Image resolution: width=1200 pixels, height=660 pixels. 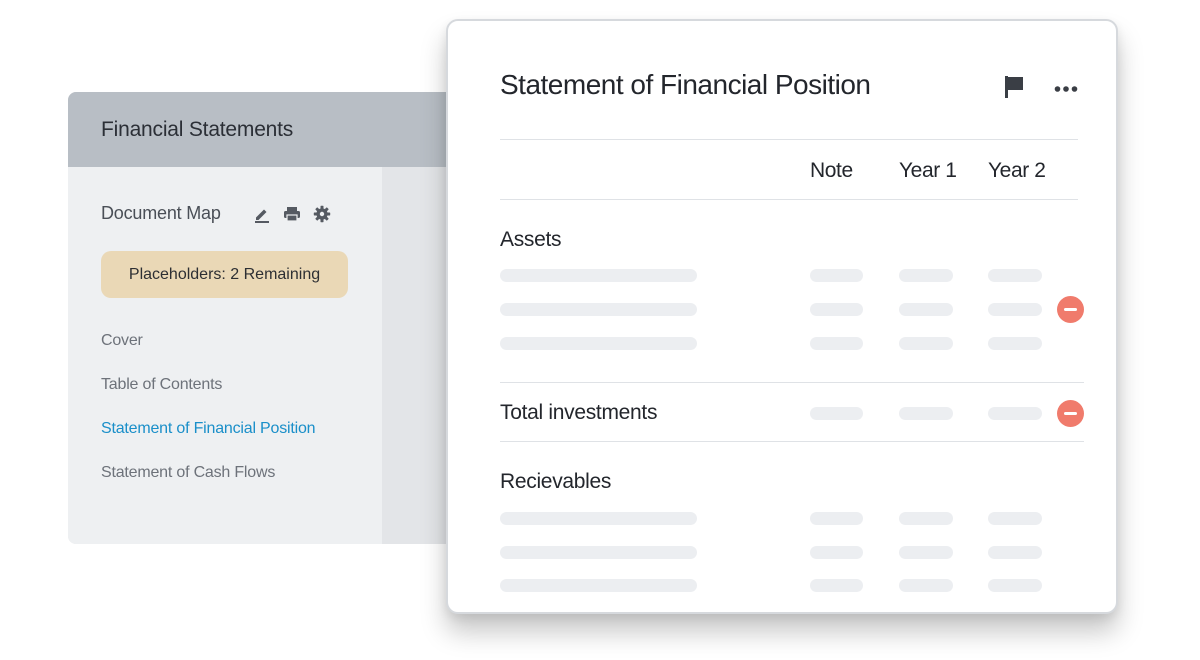 I want to click on nav-item-statement-of-cash-flows: Statement of Cash Flows, so click(x=208, y=484).